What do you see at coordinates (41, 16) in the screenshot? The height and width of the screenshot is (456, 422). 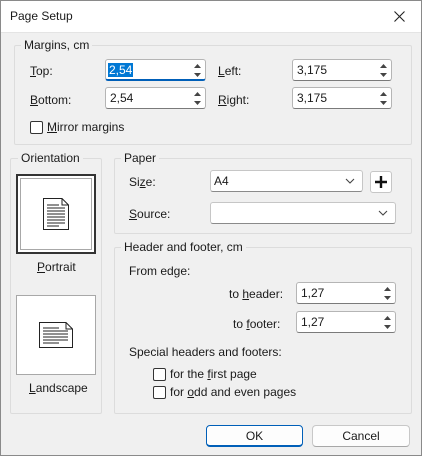 I see `window-title: Page Setup` at bounding box center [41, 16].